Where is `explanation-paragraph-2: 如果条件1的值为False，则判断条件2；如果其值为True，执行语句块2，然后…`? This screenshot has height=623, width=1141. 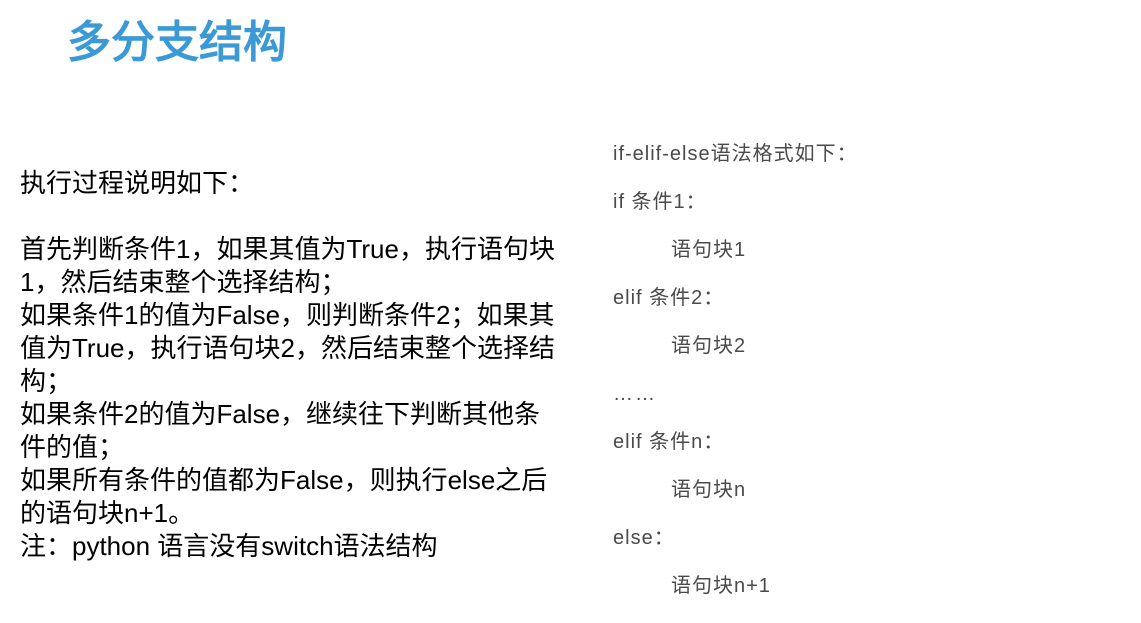
explanation-paragraph-2: 如果条件1的值为False，则判断条件2；如果其值为True，执行语句块2，然后… is located at coordinates (287, 348).